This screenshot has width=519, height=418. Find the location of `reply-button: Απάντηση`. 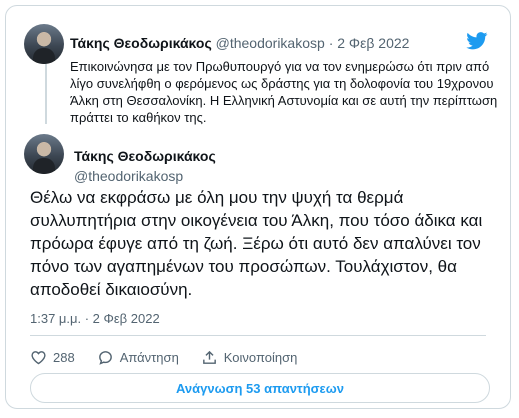

reply-button: Απάντηση is located at coordinates (138, 357).